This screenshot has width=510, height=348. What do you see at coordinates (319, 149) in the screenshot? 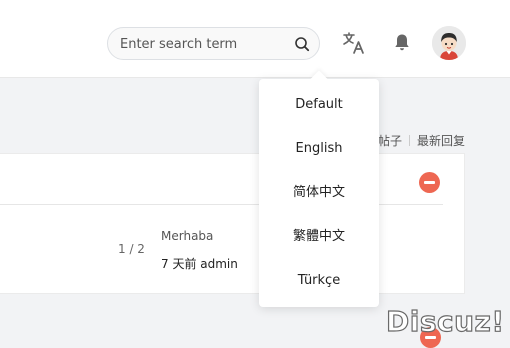
I see `language-option-english: English` at bounding box center [319, 149].